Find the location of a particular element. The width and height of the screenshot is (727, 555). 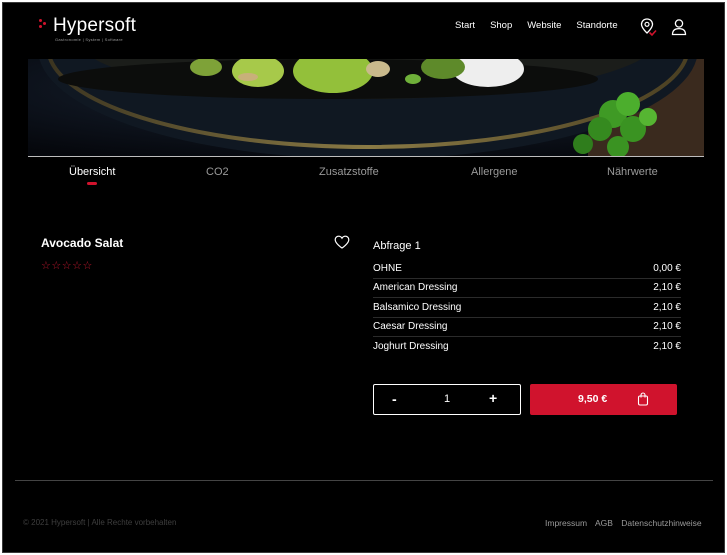

footer-link-impressum: Impressum is located at coordinates (566, 523).